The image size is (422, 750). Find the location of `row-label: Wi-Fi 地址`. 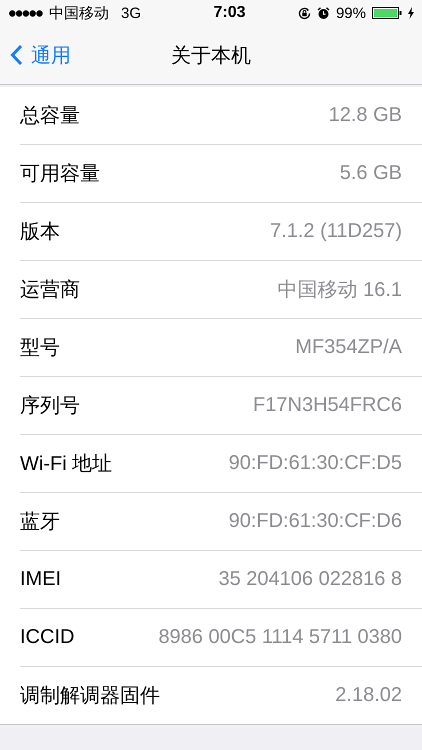

row-label: Wi-Fi 地址 is located at coordinates (66, 464).